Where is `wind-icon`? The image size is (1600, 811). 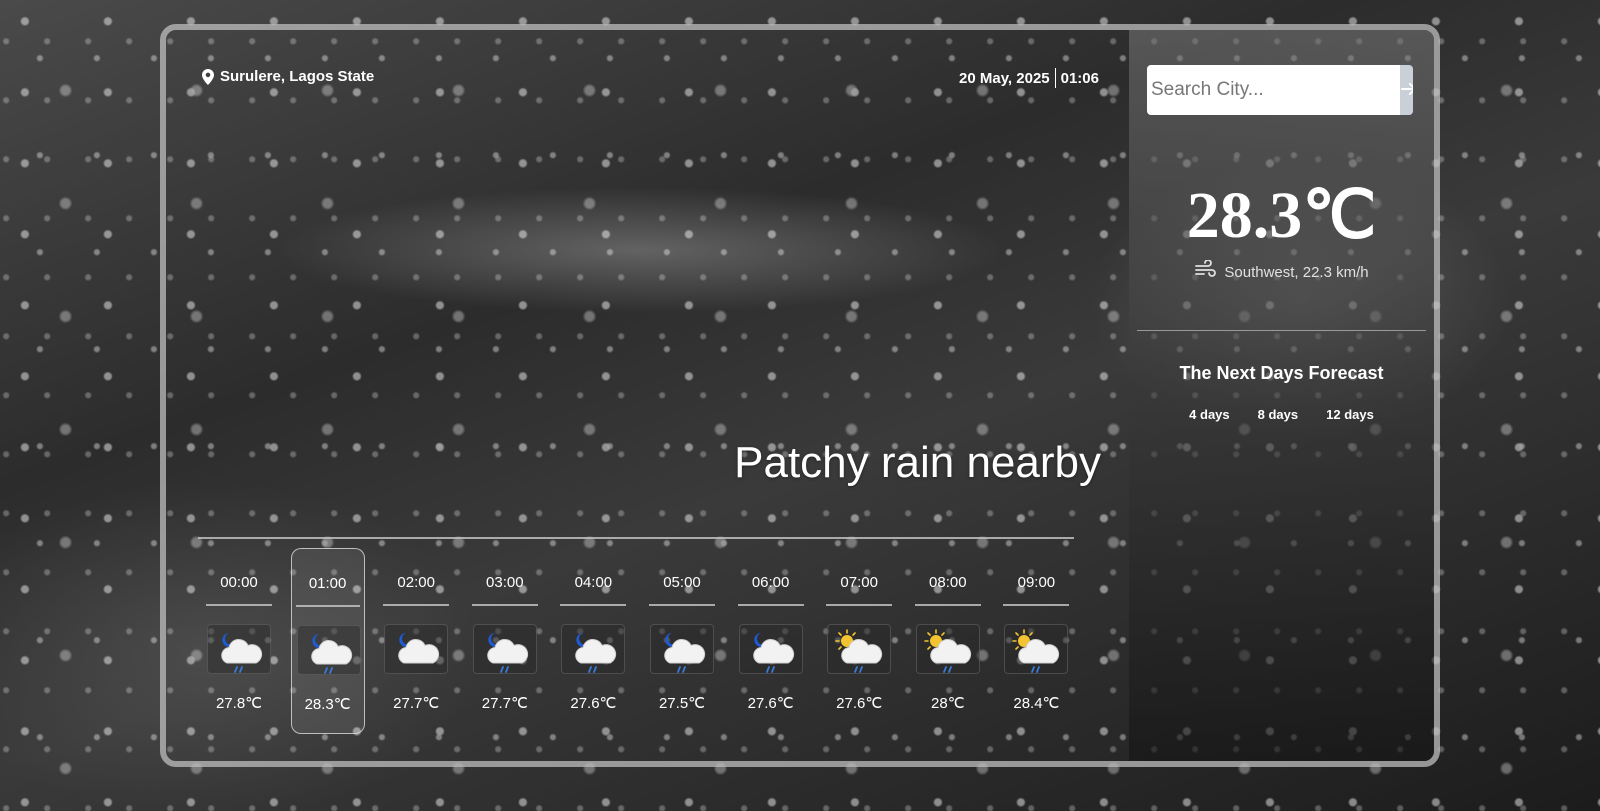 wind-icon is located at coordinates (1205, 271).